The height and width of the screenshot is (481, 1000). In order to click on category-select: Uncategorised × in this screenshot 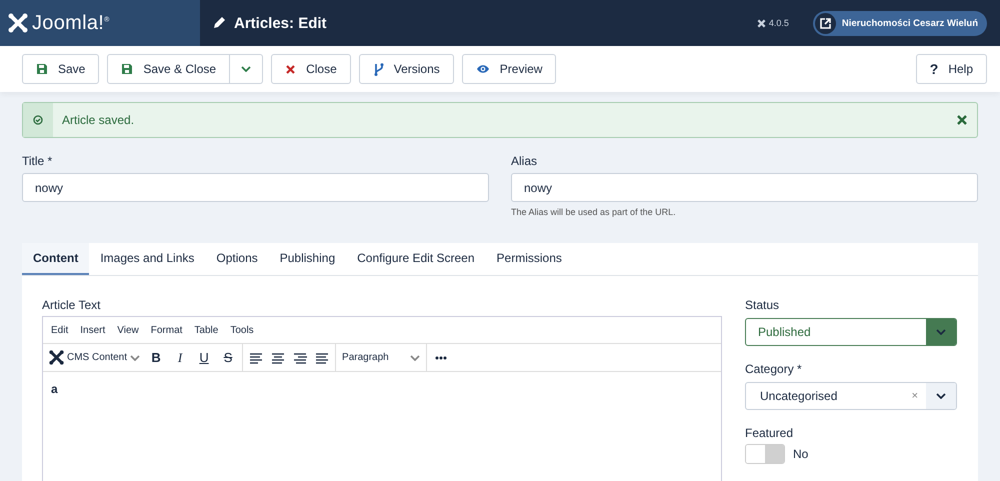, I will do `click(851, 396)`.